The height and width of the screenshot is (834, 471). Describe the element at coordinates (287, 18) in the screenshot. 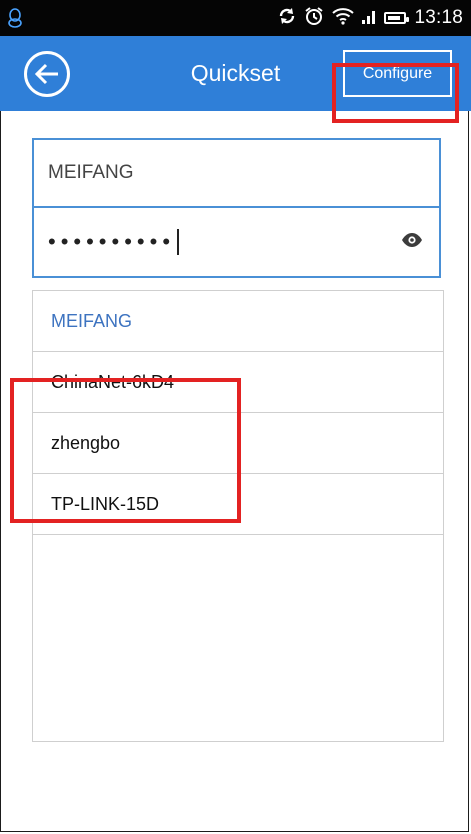

I see `sync-icon` at that location.